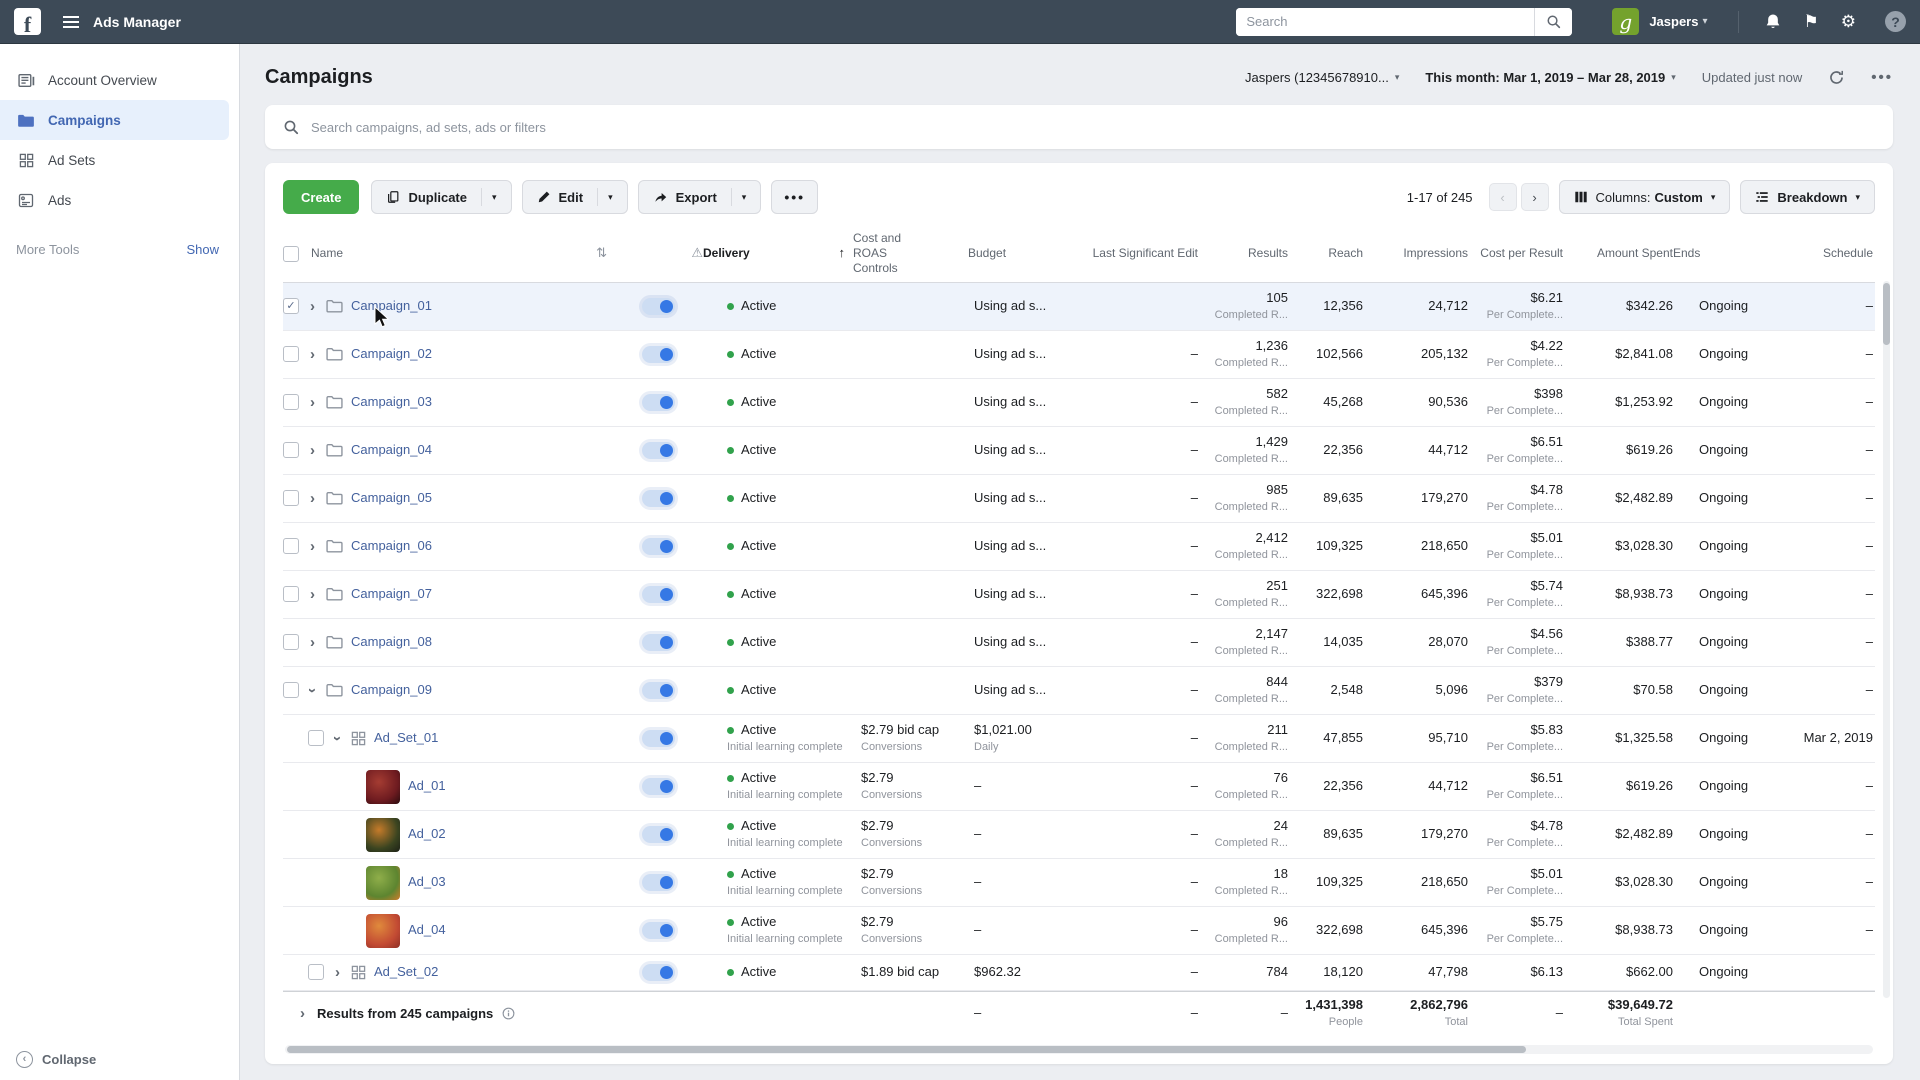 Image resolution: width=1920 pixels, height=1080 pixels. Describe the element at coordinates (391, 354) in the screenshot. I see `row-name-link: Campaign_02` at that location.